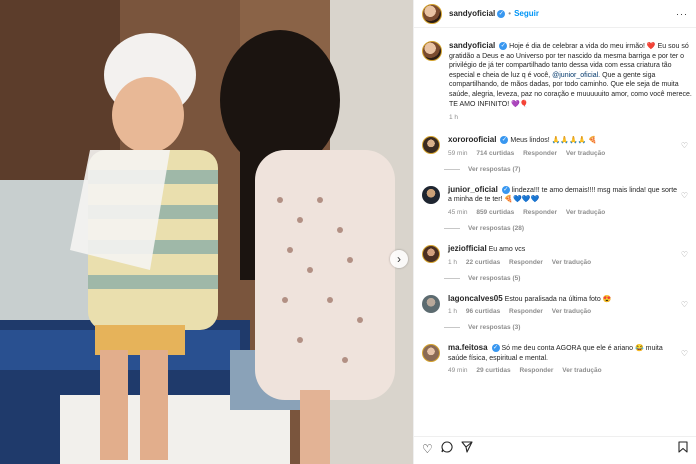  I want to click on author-avatar, so click(432, 13).